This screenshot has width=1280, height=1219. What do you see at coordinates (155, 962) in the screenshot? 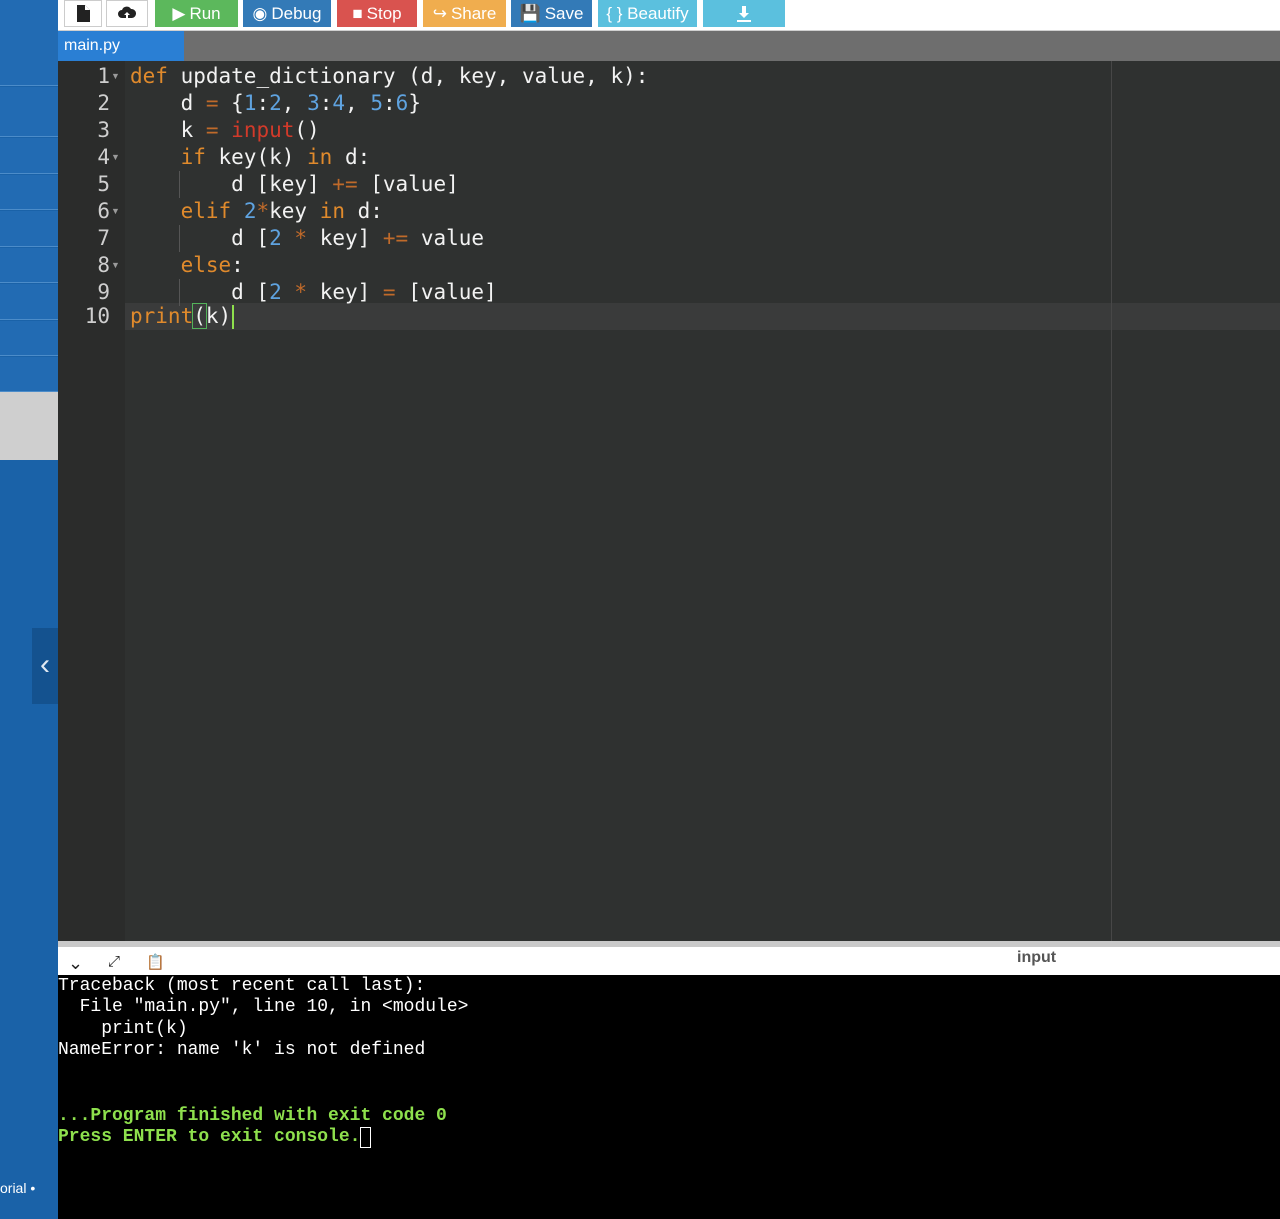
I see `clipboard-icon: 📋` at bounding box center [155, 962].